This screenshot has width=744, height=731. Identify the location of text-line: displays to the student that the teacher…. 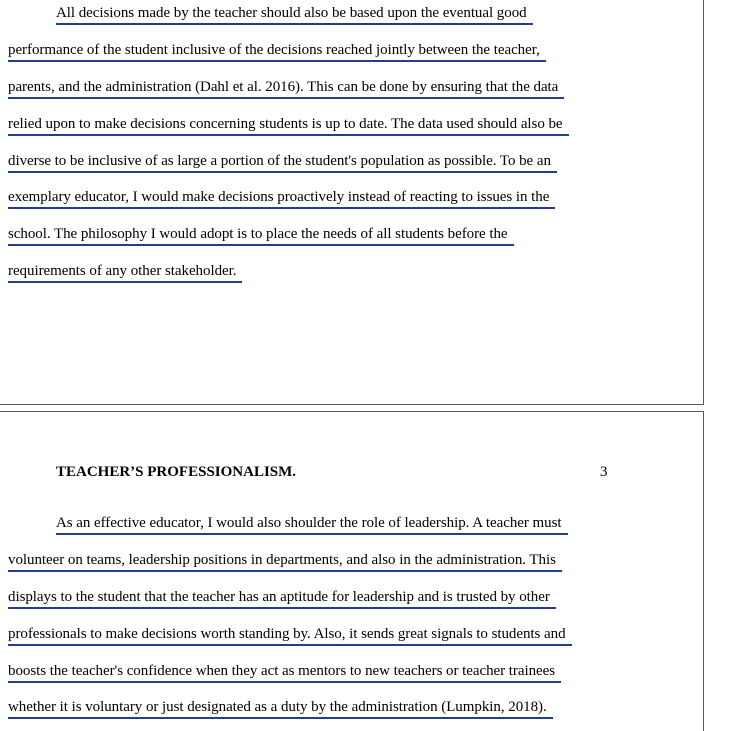
(282, 598).